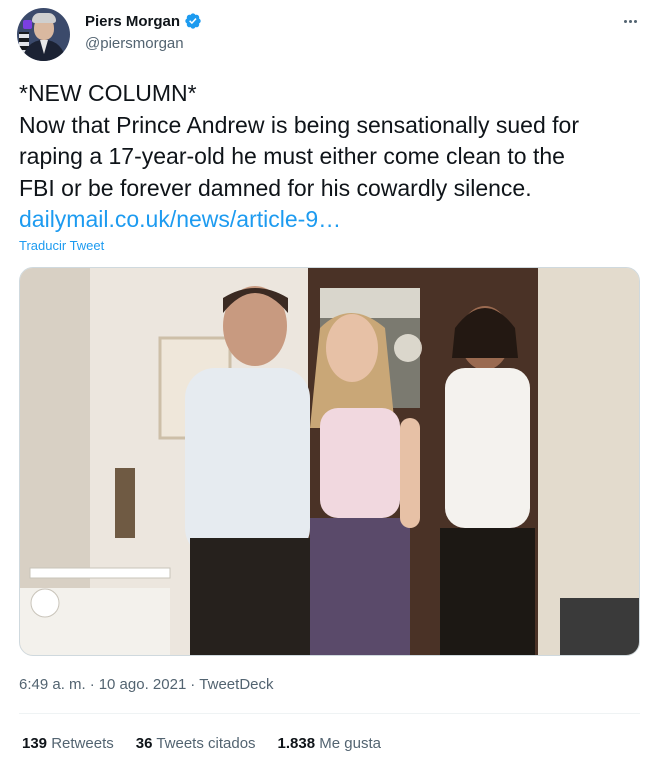 Image resolution: width=659 pixels, height=769 pixels. What do you see at coordinates (132, 21) in the screenshot?
I see `author-display-name: Piers Morgan` at bounding box center [132, 21].